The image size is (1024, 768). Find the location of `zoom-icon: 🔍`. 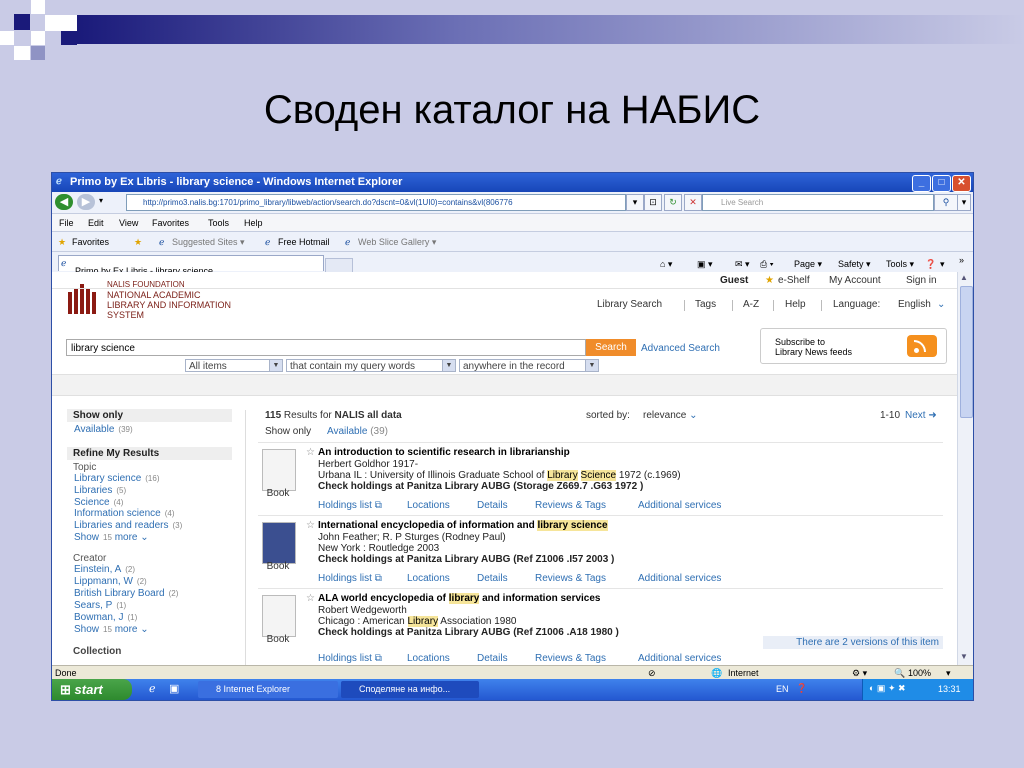

zoom-icon: 🔍 is located at coordinates (899, 673).